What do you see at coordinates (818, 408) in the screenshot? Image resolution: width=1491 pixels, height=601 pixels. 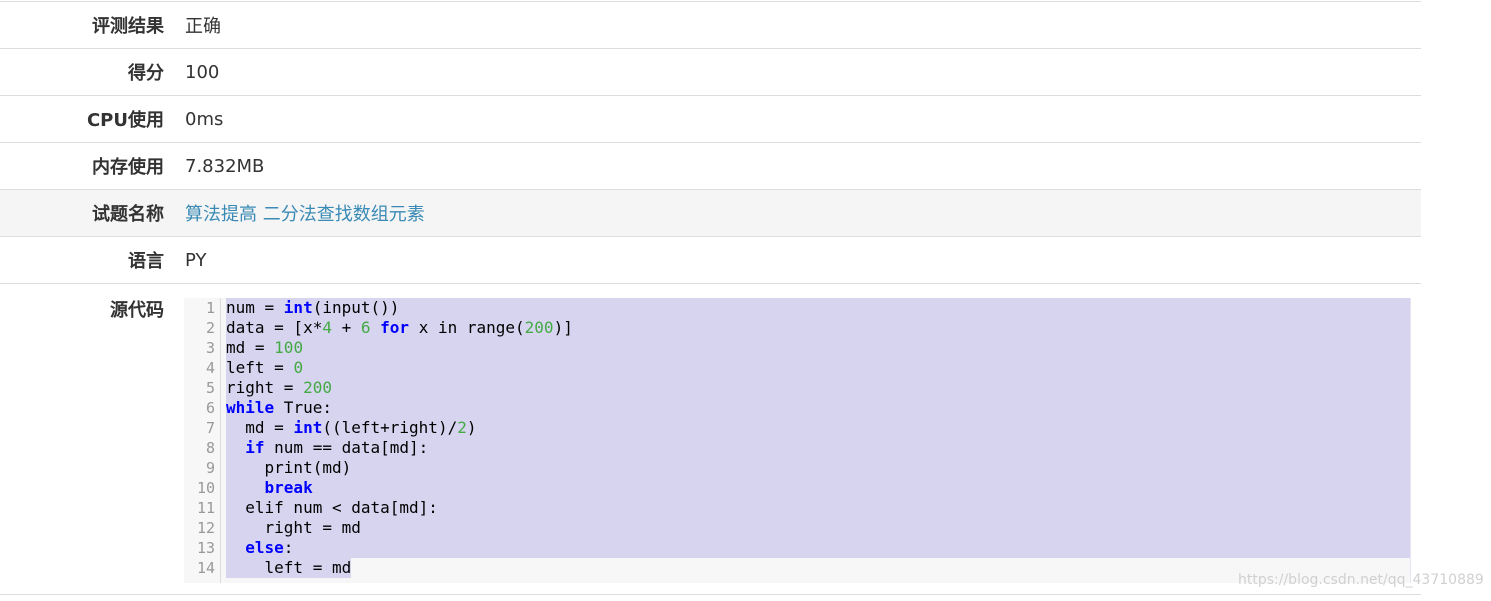 I see `code-line: while True:` at bounding box center [818, 408].